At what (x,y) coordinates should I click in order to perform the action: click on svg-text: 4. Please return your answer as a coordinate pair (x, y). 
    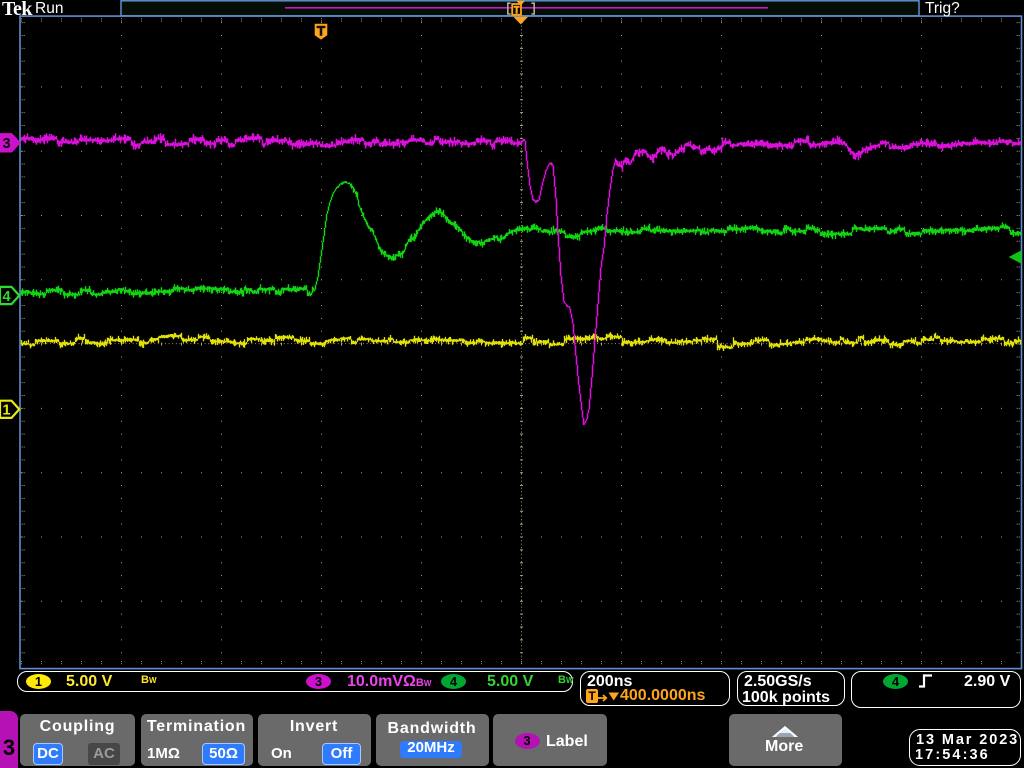
    Looking at the image, I should click on (6, 297).